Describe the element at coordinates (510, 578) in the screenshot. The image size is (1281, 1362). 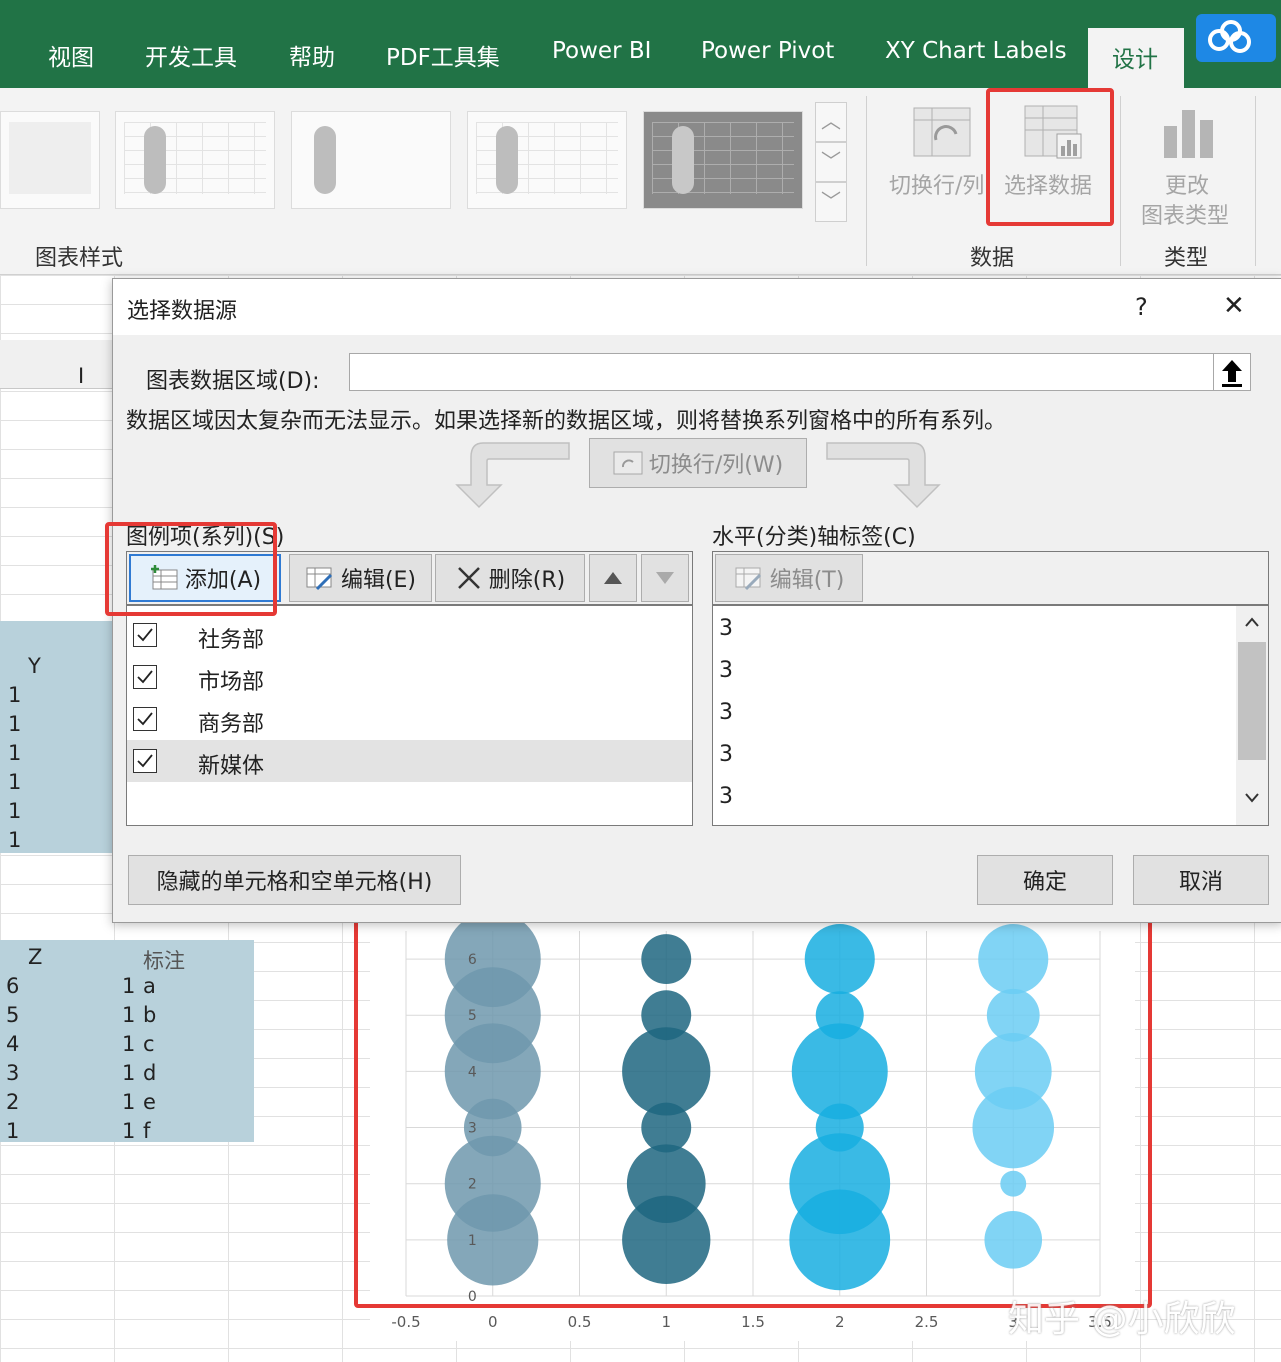
I see `delete-series-button: 删除(R)` at that location.